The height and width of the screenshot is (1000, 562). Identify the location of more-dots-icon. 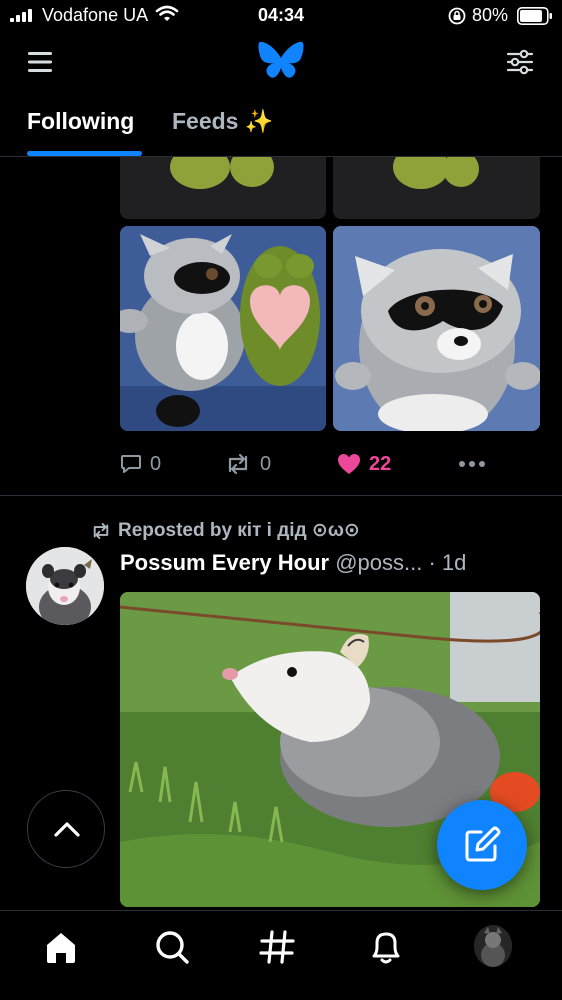
(472, 464).